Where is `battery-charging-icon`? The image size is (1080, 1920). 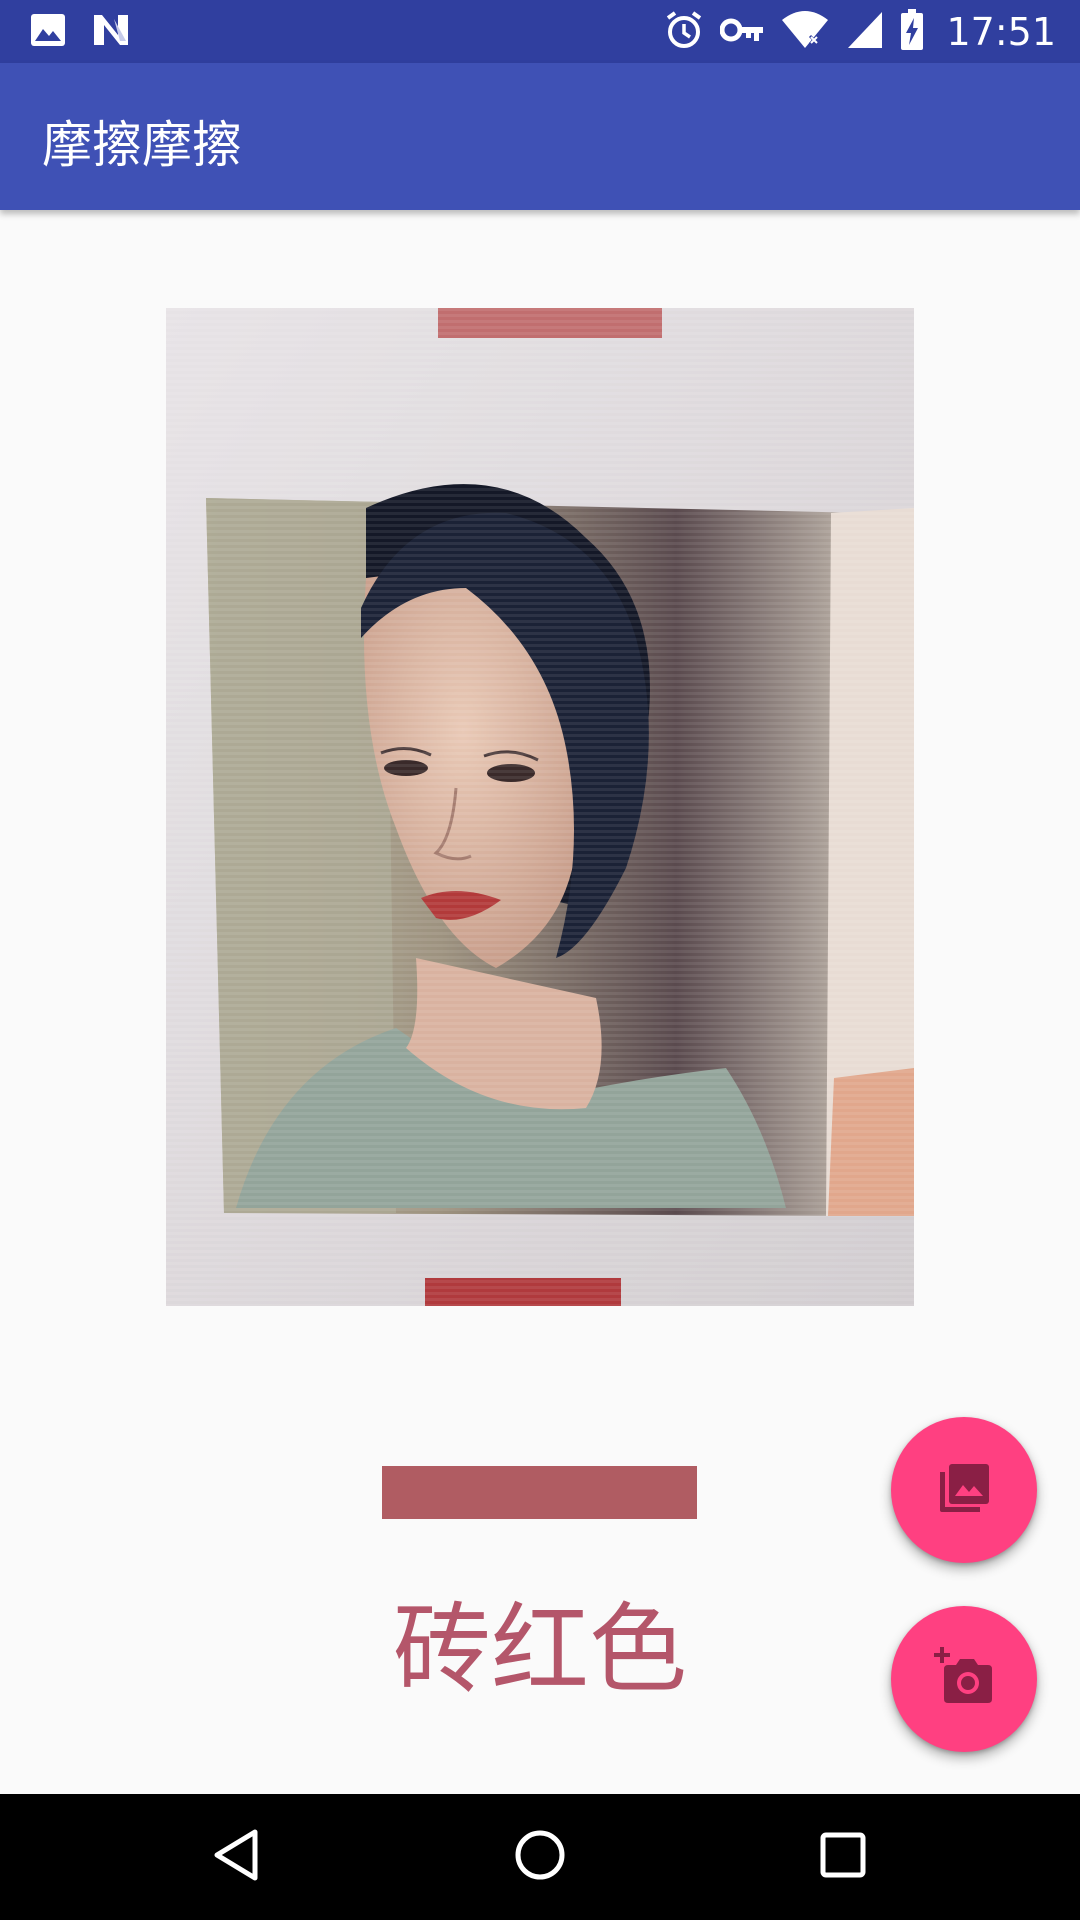
battery-charging-icon is located at coordinates (912, 32).